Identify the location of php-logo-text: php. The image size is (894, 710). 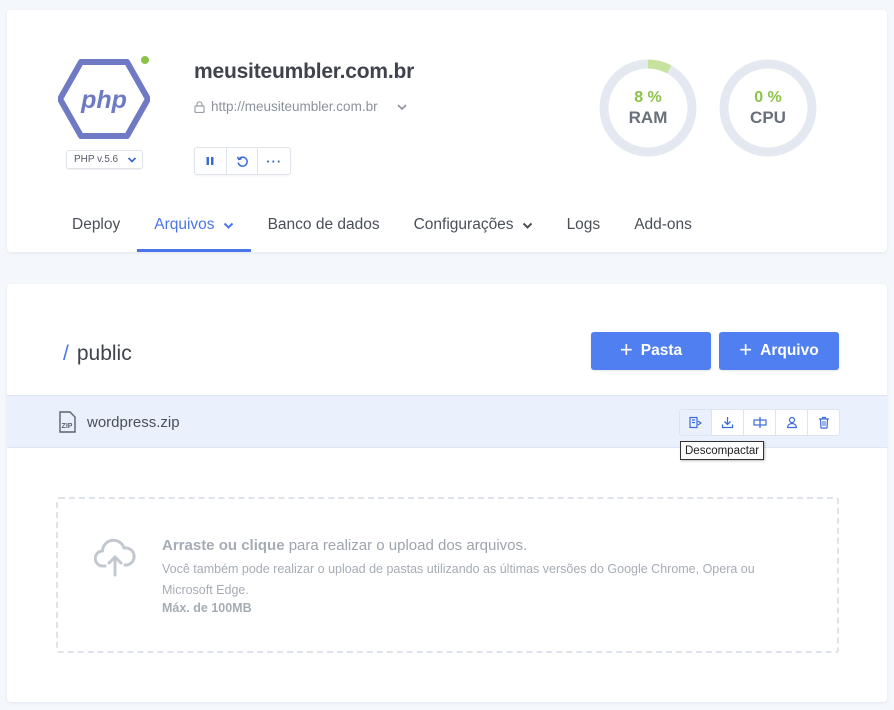
(103, 100).